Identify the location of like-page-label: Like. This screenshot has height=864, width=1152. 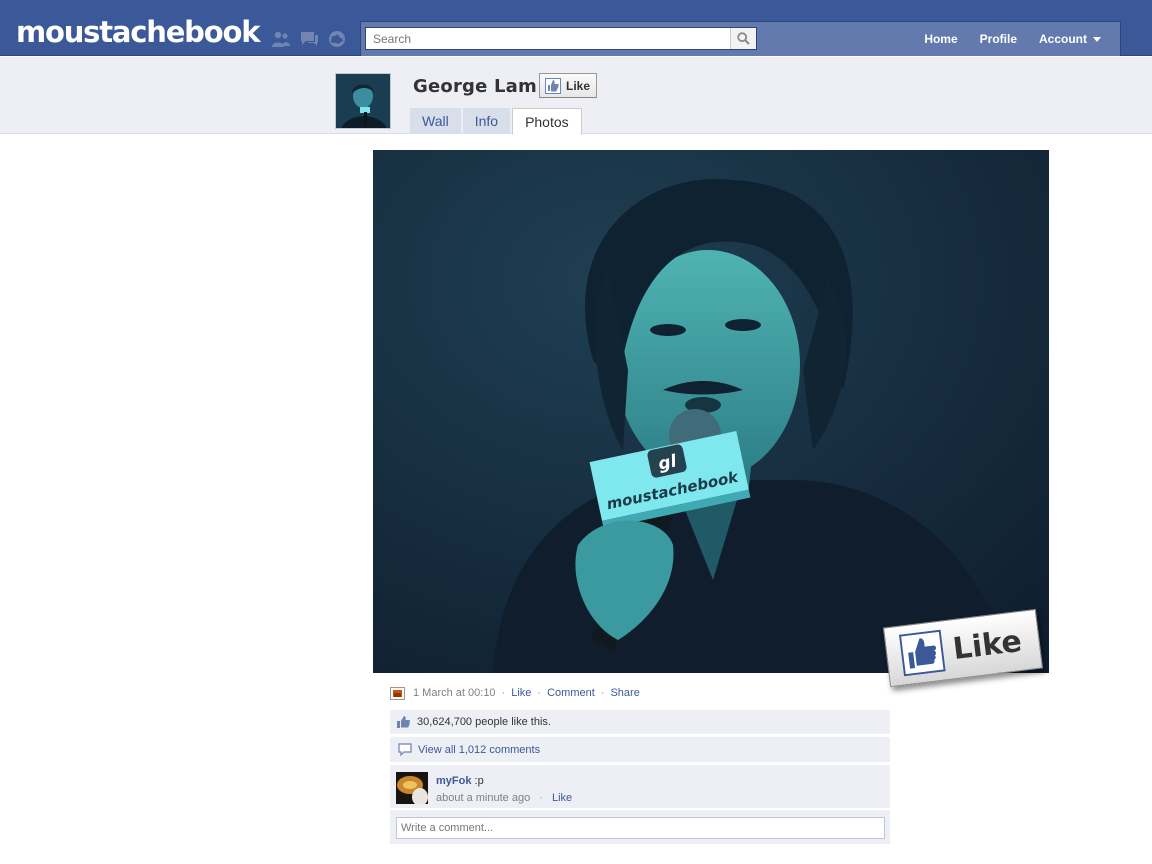
(578, 85).